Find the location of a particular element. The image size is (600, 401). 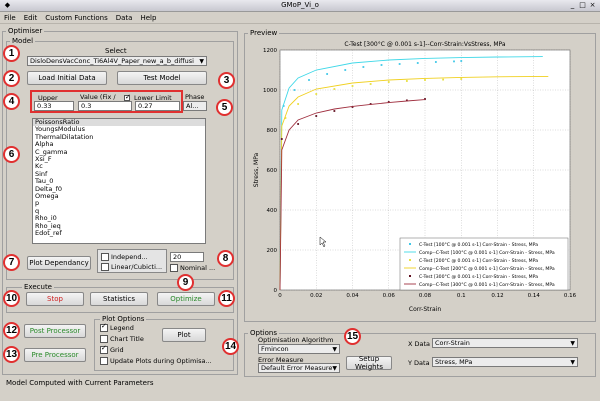

callout-4: 4 is located at coordinates (11, 101).